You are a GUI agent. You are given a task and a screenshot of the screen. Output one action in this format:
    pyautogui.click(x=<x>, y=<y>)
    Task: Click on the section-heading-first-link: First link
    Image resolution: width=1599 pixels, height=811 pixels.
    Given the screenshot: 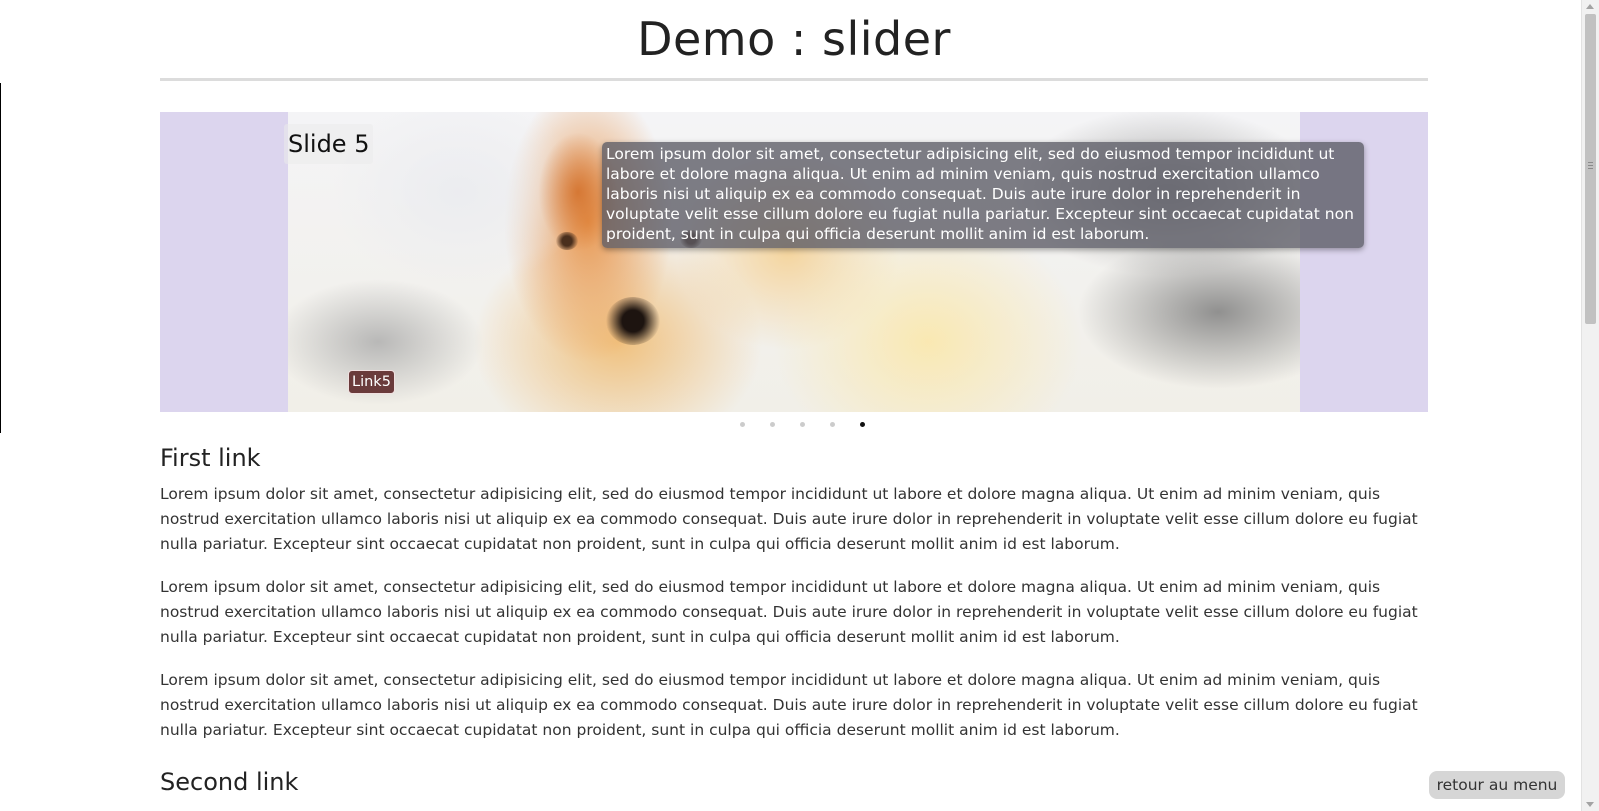 What is the action you would take?
    pyautogui.click(x=210, y=458)
    